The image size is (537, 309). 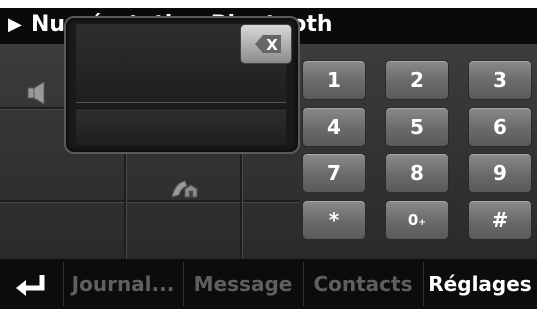 I want to click on title-arrow-icon: ▶, so click(x=15, y=24).